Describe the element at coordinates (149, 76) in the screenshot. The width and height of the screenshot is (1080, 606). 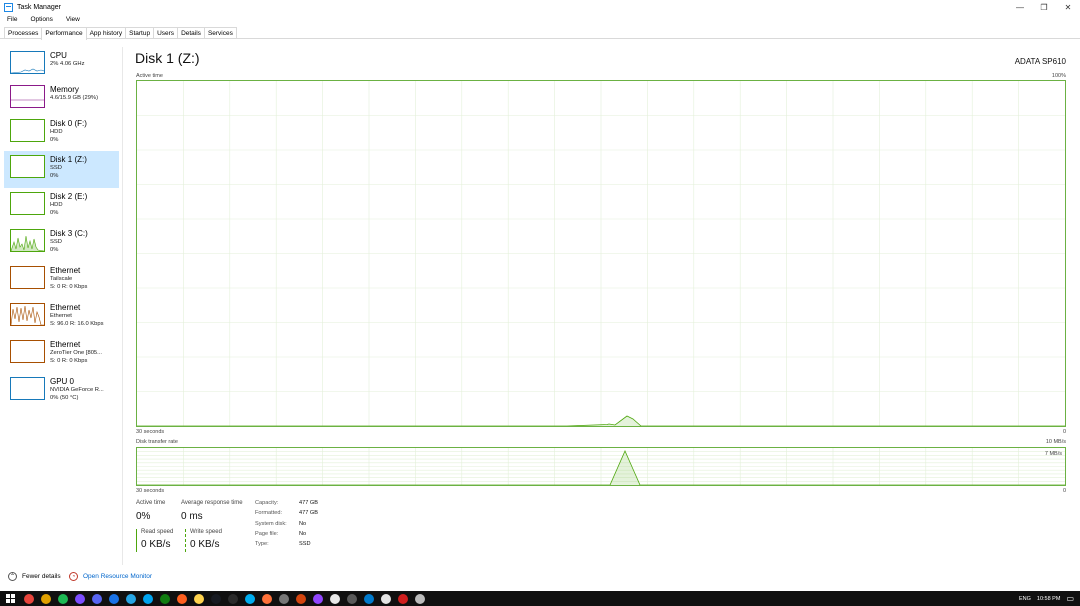
I see `active-time-graph-label: Active time` at that location.